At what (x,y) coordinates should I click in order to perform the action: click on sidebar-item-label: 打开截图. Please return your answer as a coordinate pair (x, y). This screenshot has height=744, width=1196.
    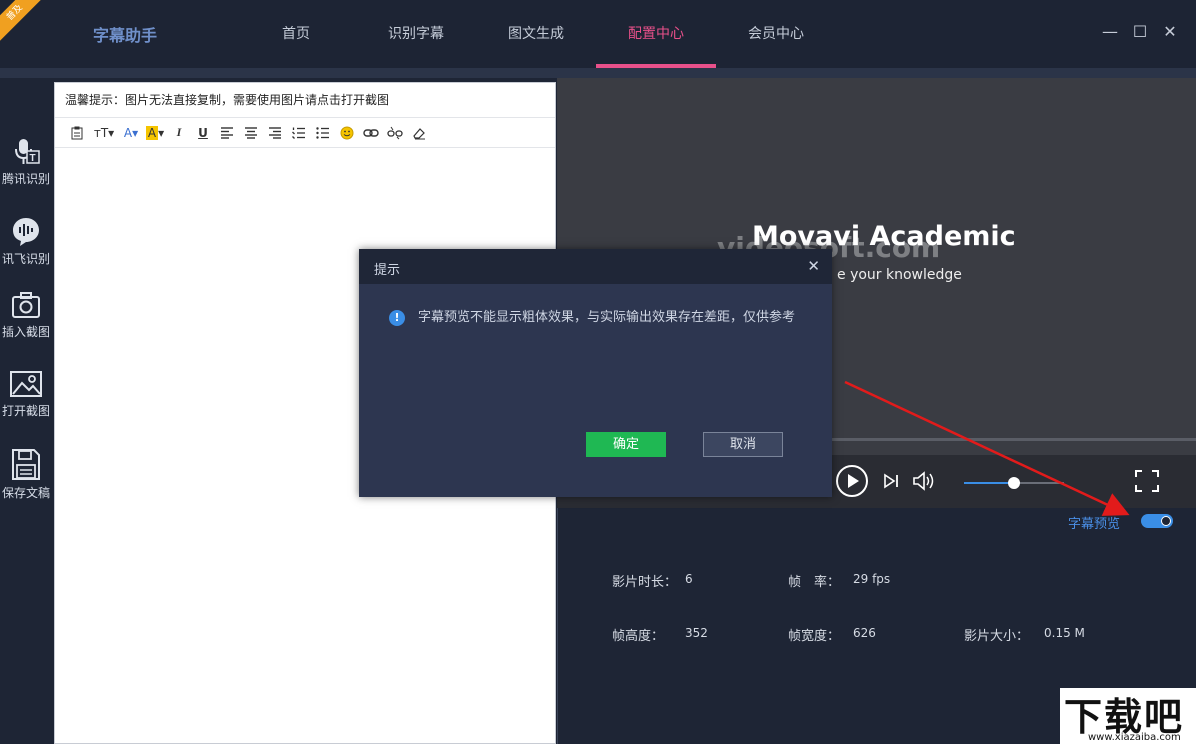
    Looking at the image, I should click on (26, 411).